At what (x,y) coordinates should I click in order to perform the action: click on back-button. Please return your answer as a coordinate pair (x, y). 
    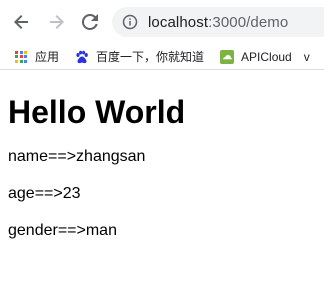
    Looking at the image, I should click on (22, 22).